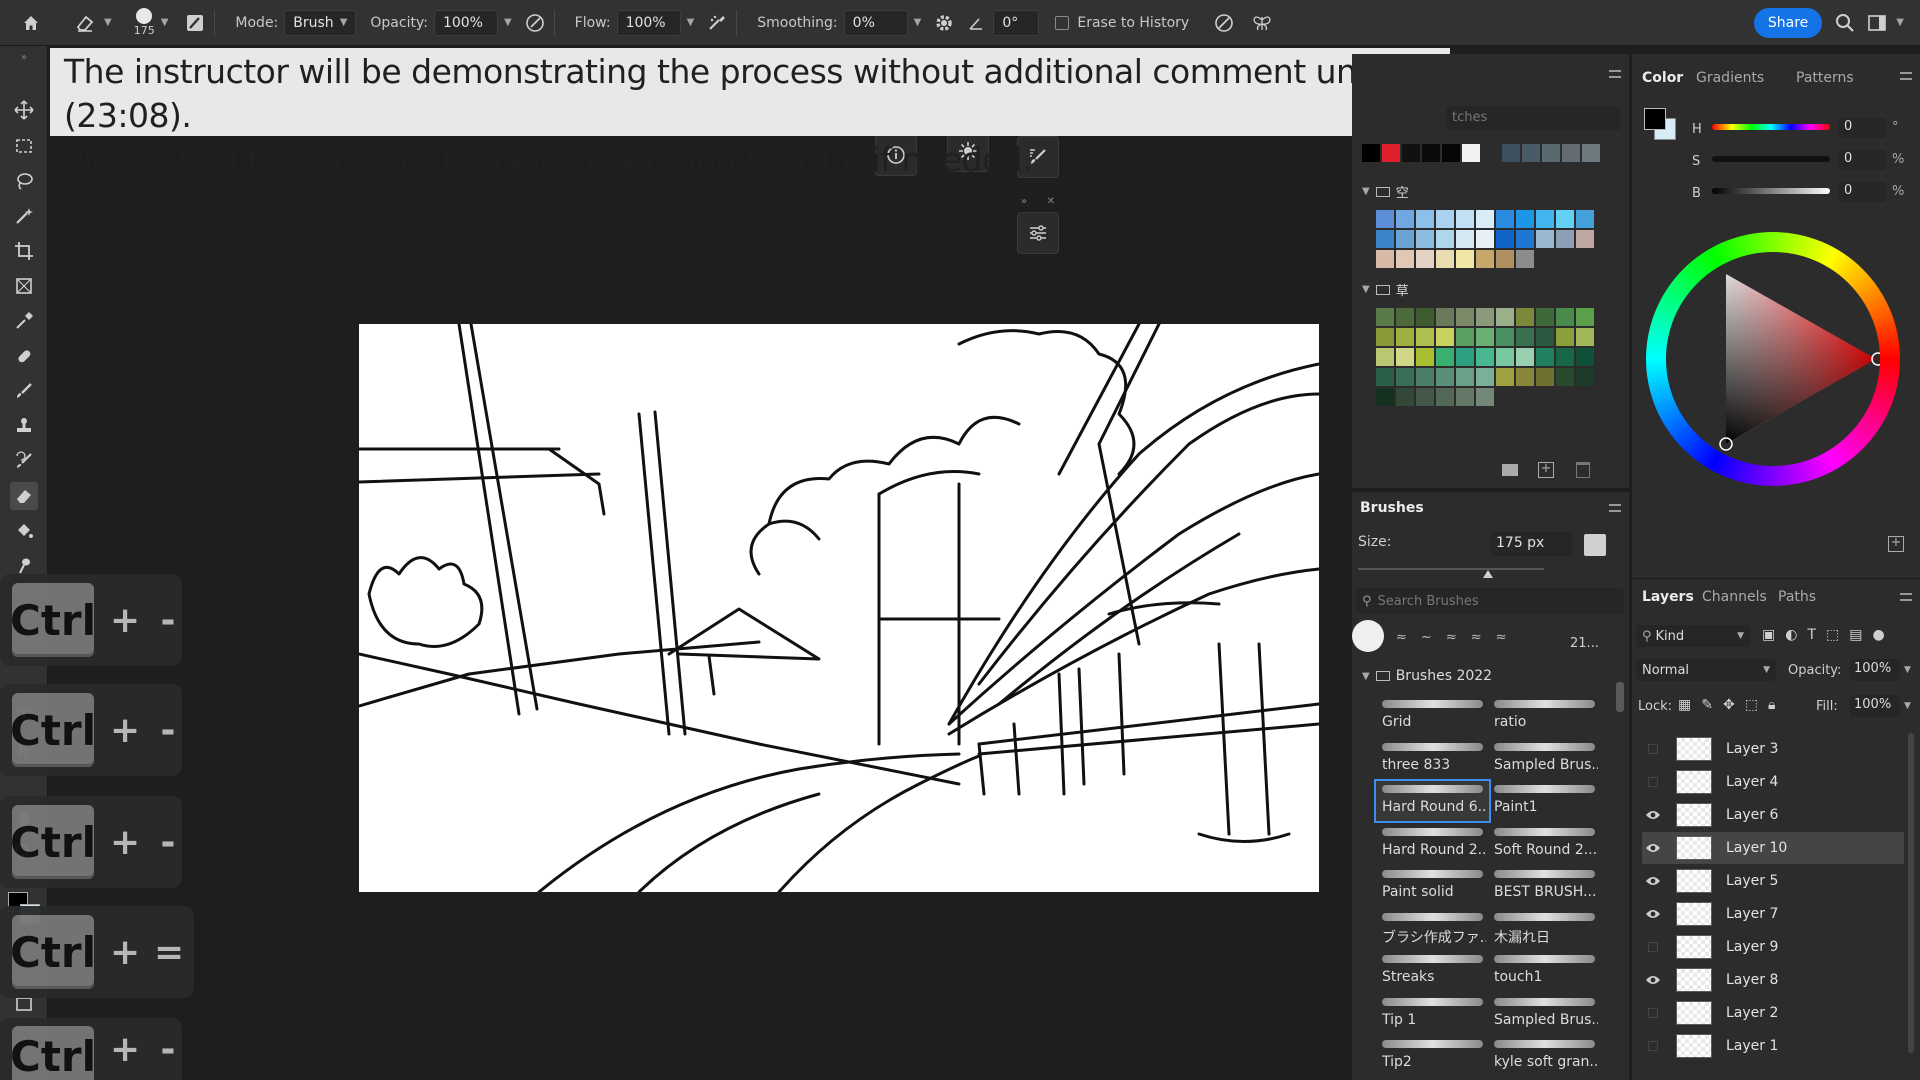 This screenshot has width=1920, height=1080. I want to click on brush-preset: touch1, so click(1544, 971).